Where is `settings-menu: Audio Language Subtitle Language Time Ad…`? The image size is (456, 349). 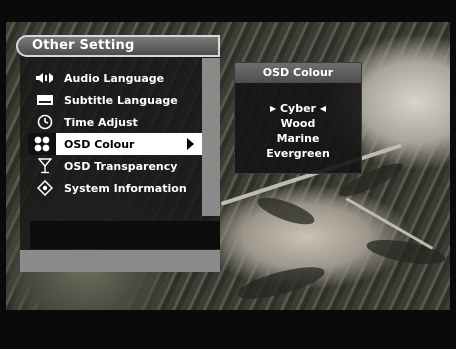 settings-menu: Audio Language Subtitle Language Time Ad… is located at coordinates (115, 133).